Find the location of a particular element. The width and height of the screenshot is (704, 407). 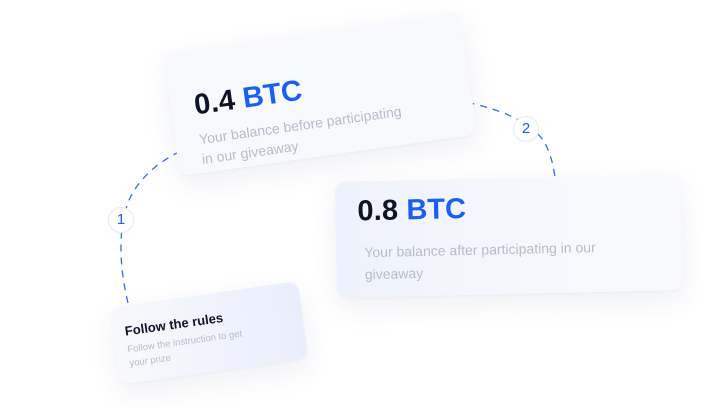

balance-before-amount-row: 0.4 BTC is located at coordinates (248, 99).